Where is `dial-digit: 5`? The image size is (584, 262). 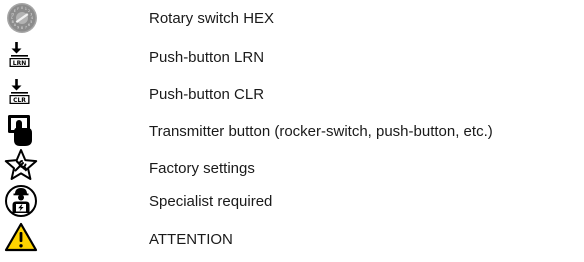
dial-digit: 5 is located at coordinates (31, 22).